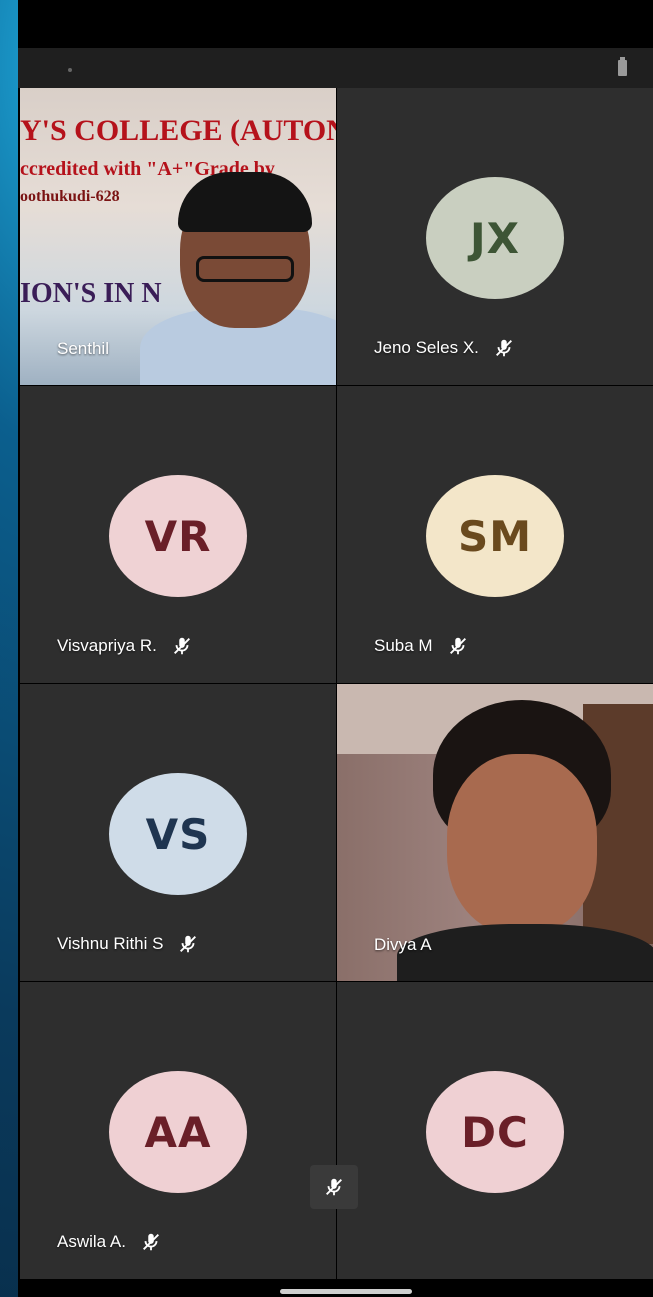 The image size is (653, 1297). I want to click on participant-tile-jeno: JX Jeno Seles X., so click(495, 236).